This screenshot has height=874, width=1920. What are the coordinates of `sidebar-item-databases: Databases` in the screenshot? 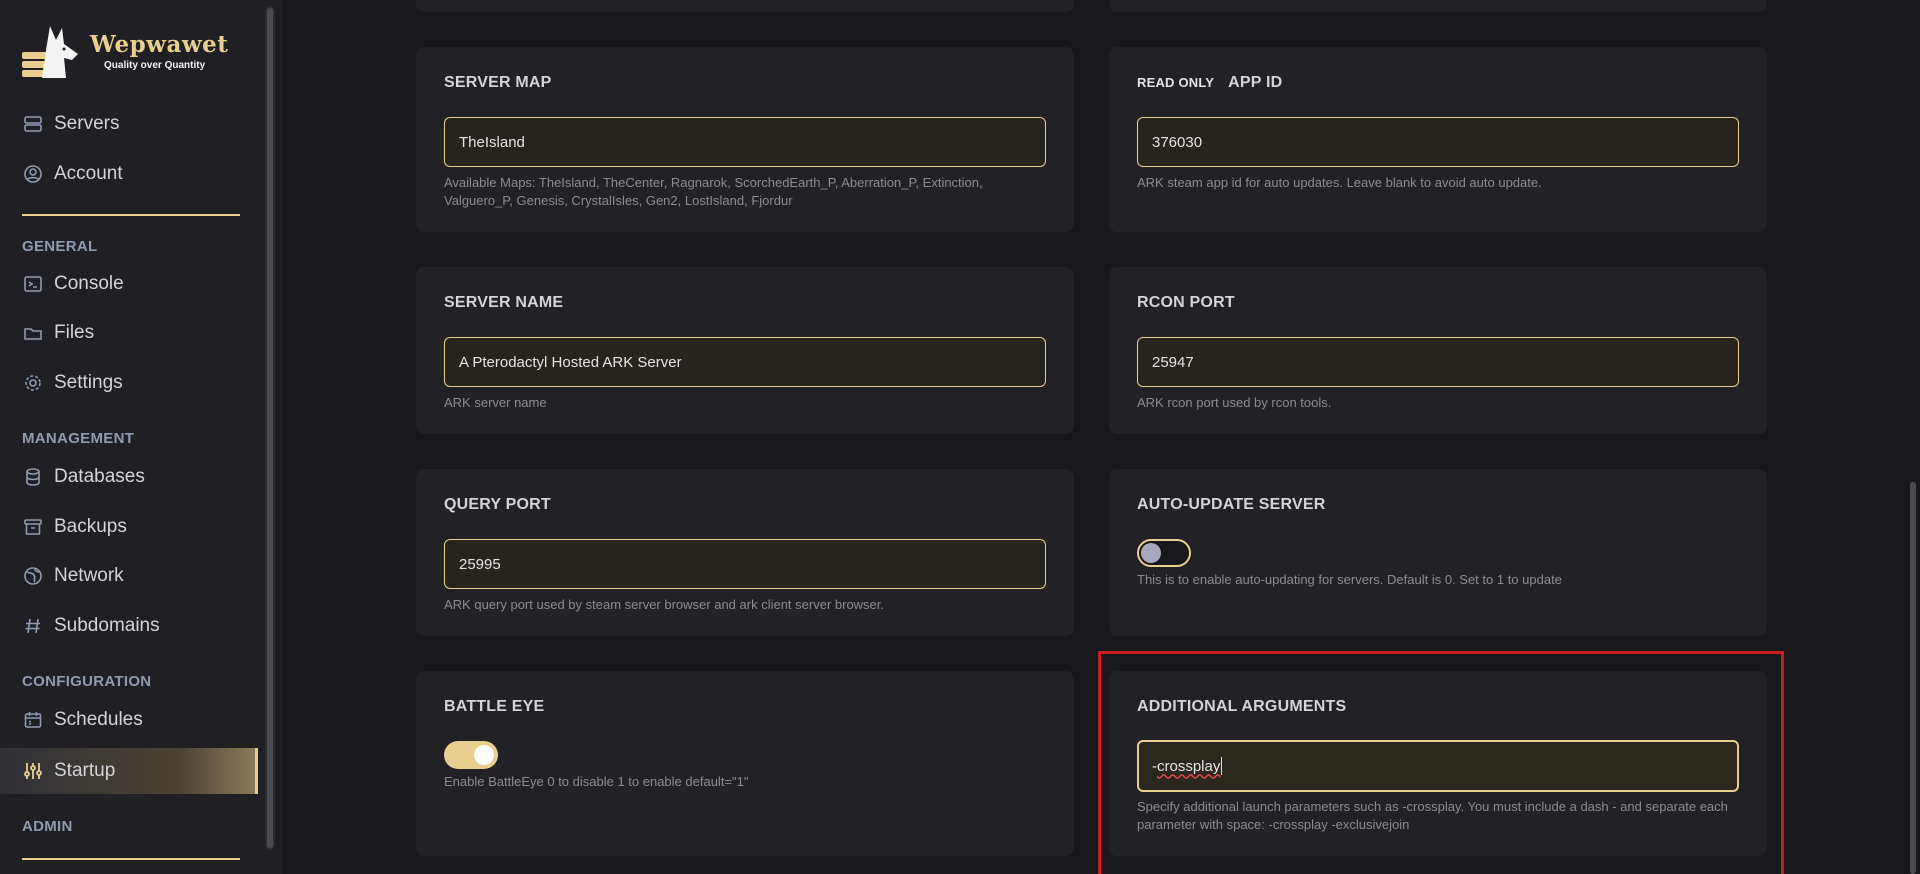 It's located at (142, 477).